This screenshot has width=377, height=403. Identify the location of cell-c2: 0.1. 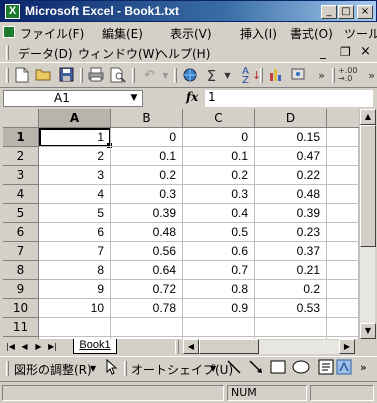
(219, 156).